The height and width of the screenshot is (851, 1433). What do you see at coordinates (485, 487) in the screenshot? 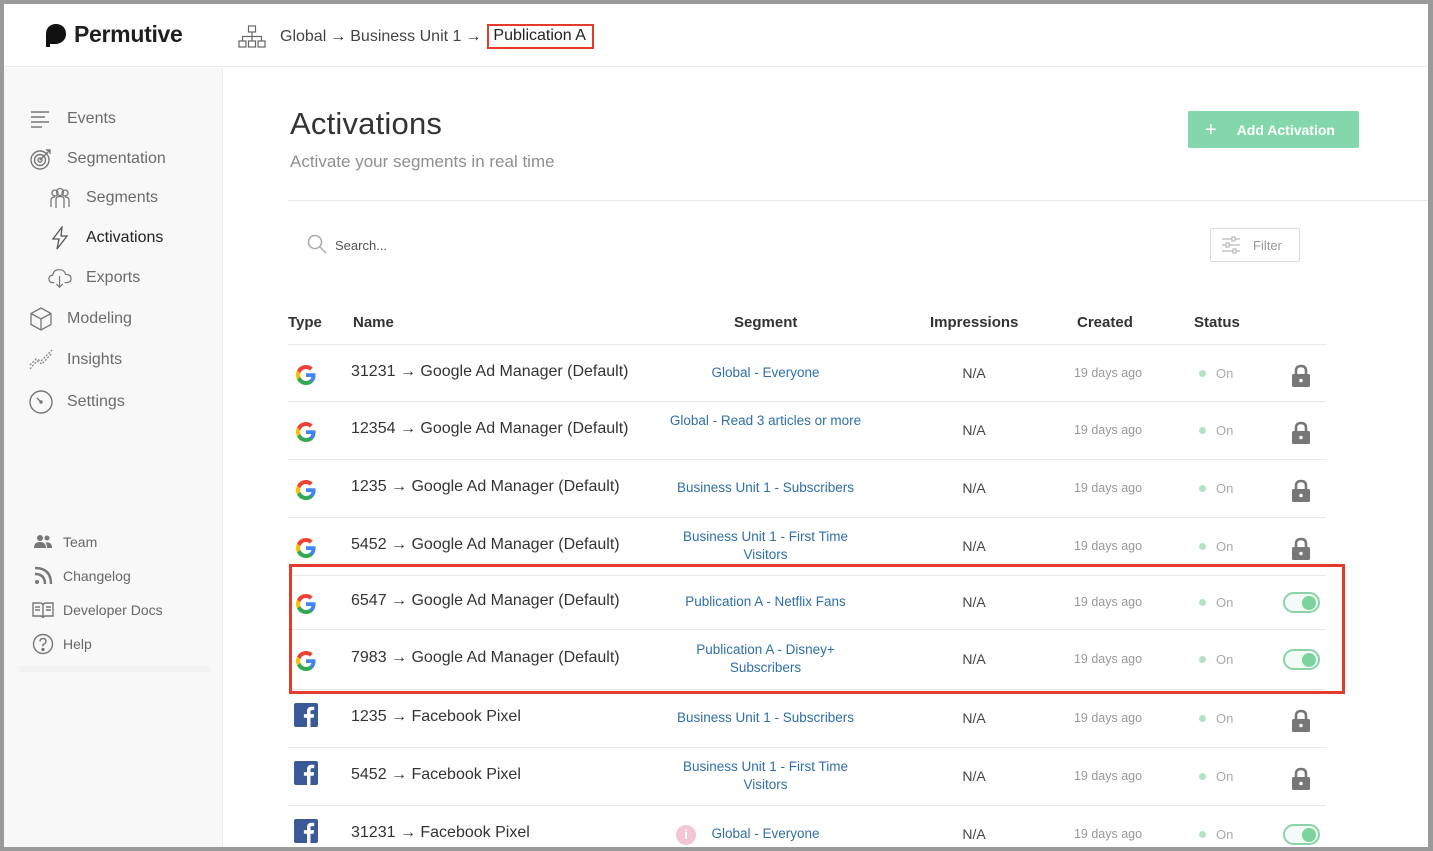
I see `activation-name: 1235 → Google Ad Manager (Default)` at bounding box center [485, 487].